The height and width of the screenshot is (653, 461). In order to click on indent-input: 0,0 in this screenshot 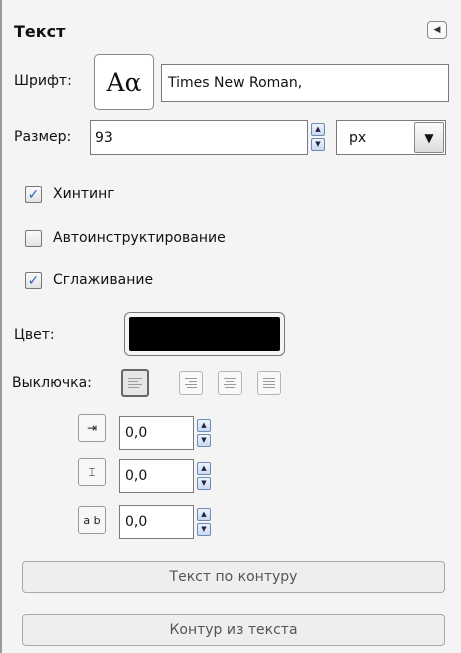, I will do `click(156, 433)`.